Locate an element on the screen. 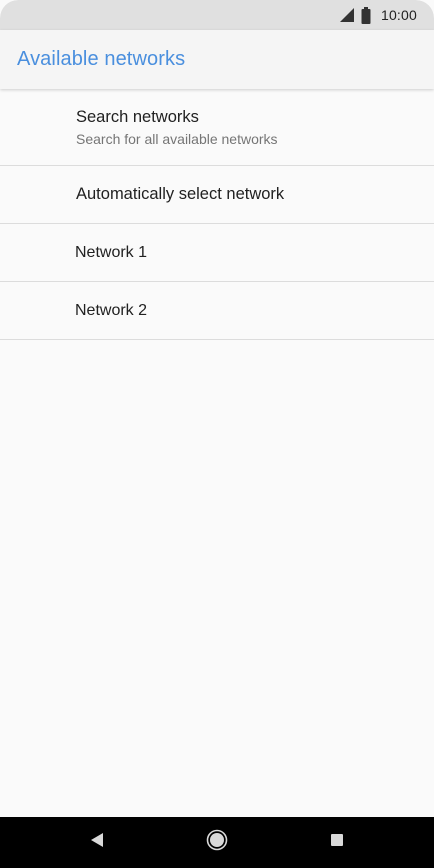  back-button is located at coordinates (97, 842).